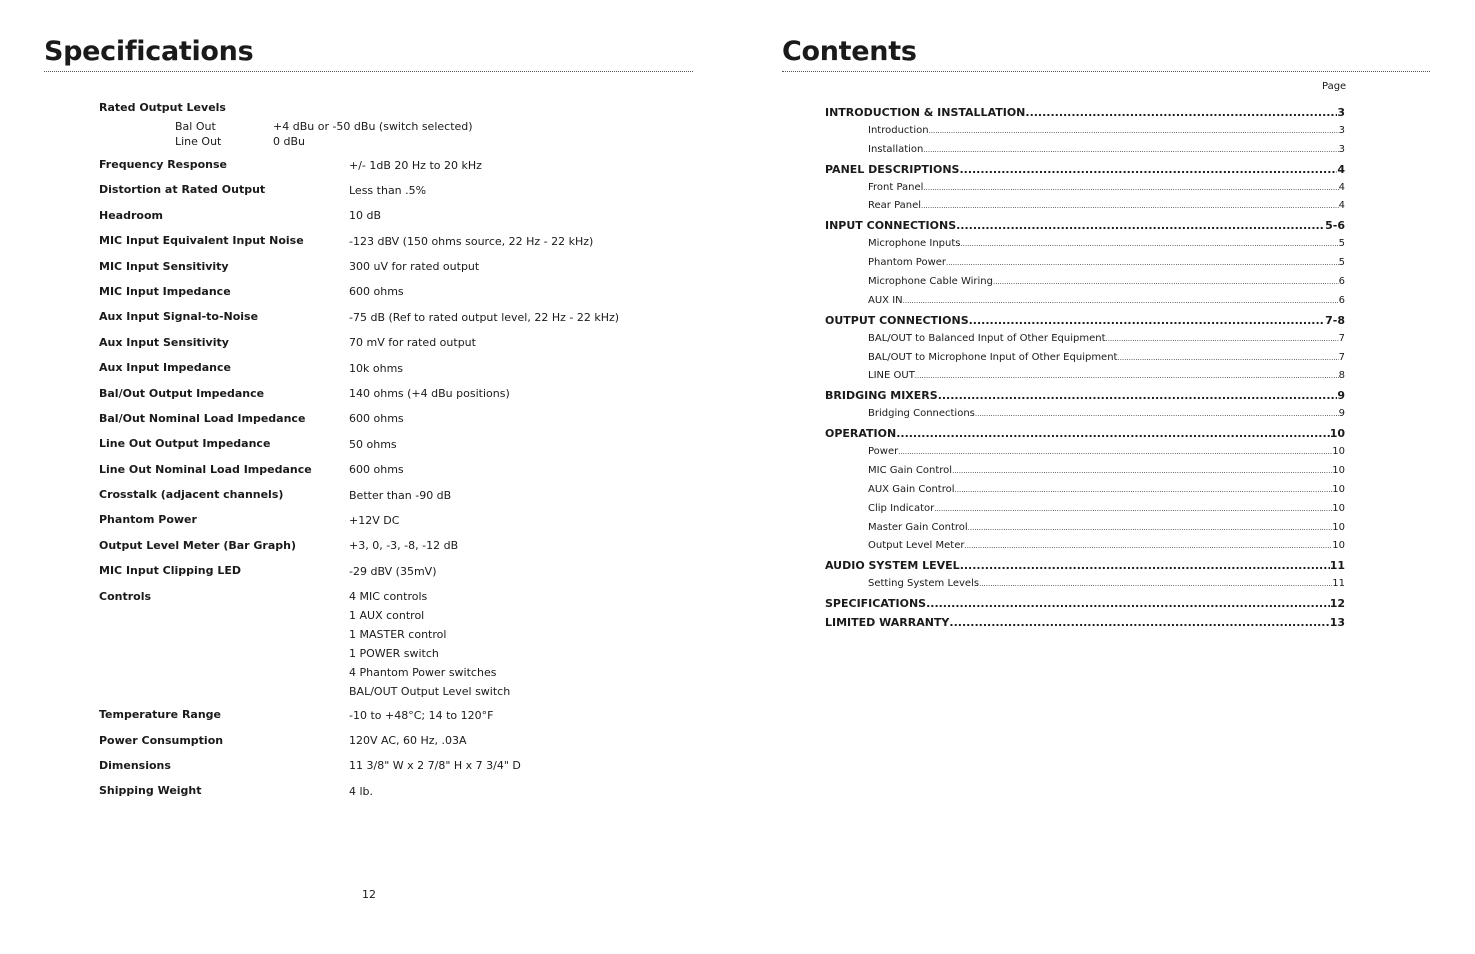  I want to click on toc-subsection-entry: AUX IN 6, so click(1085, 304).